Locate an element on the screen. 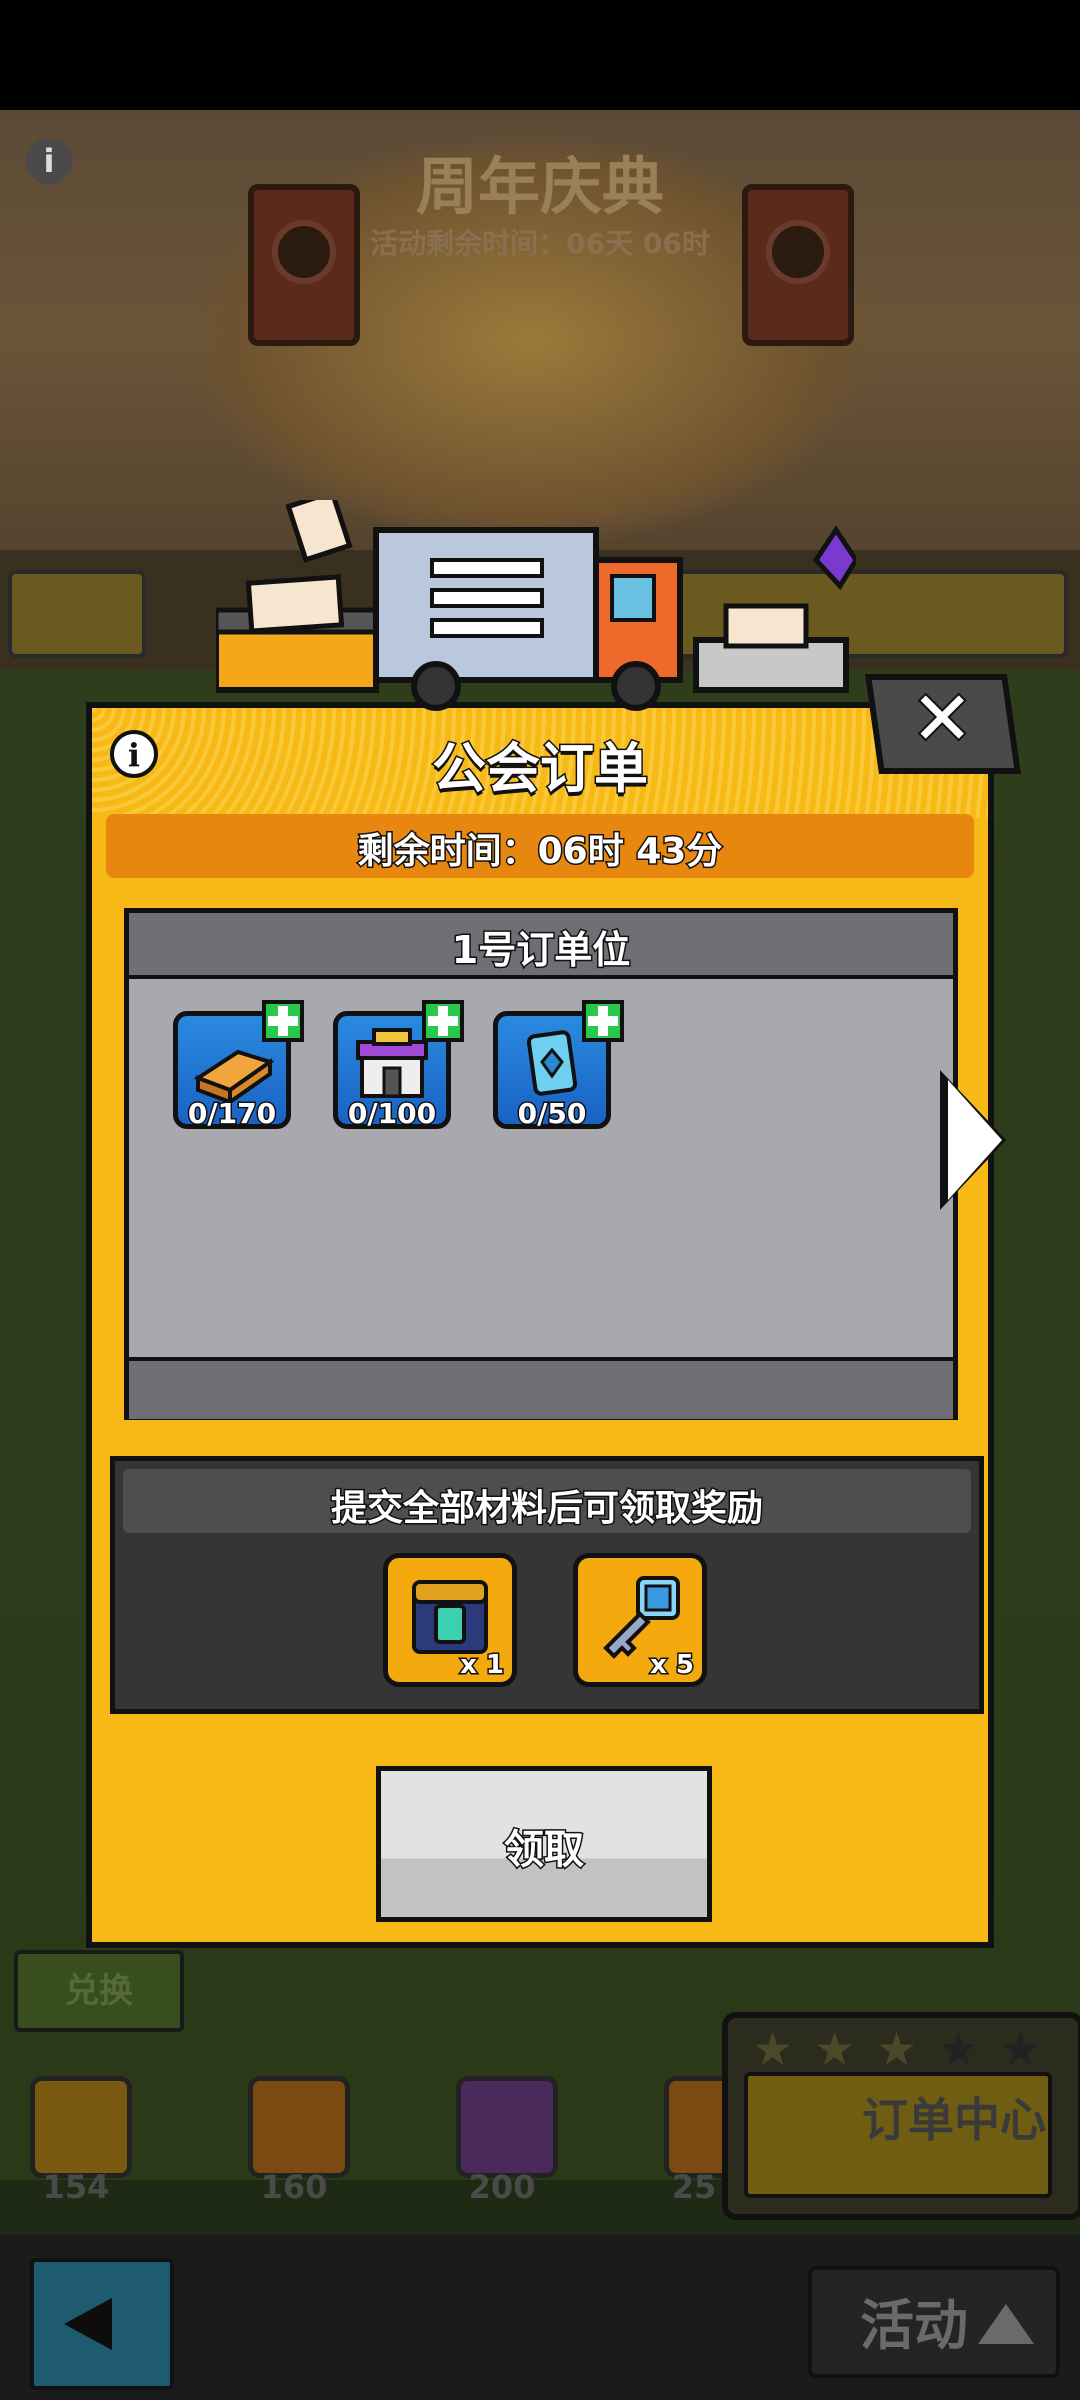 The width and height of the screenshot is (1080, 2400). scene-button is located at coordinates (77, 614).